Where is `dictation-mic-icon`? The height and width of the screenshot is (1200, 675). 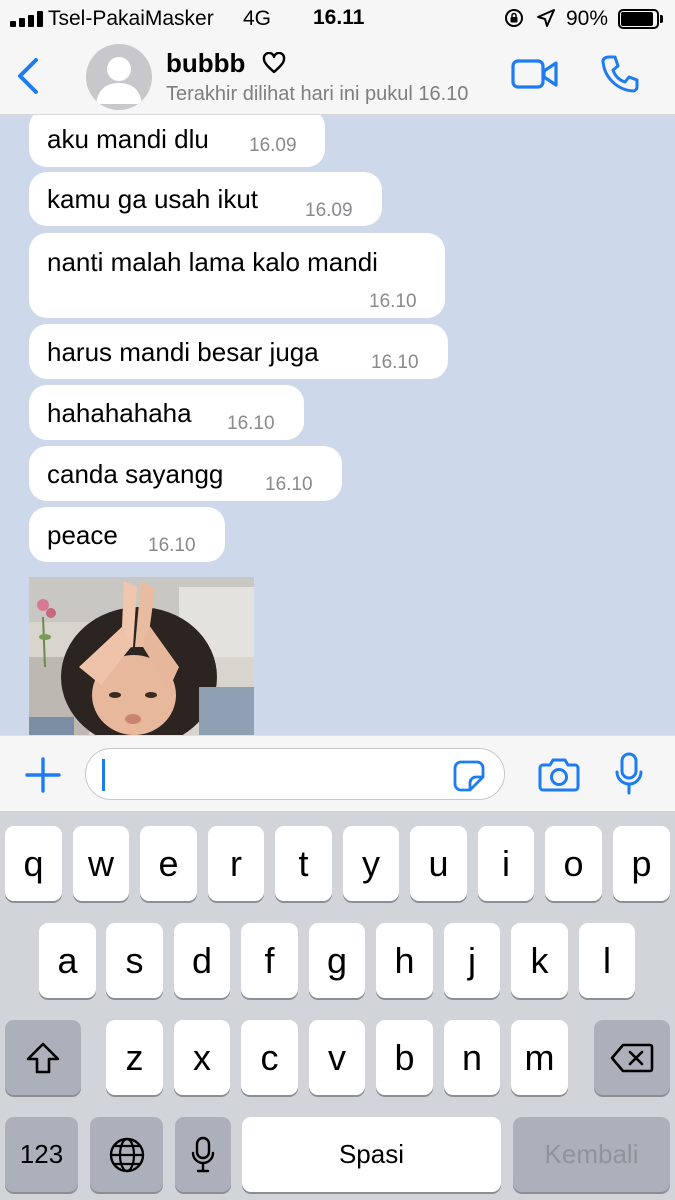 dictation-mic-icon is located at coordinates (203, 1154).